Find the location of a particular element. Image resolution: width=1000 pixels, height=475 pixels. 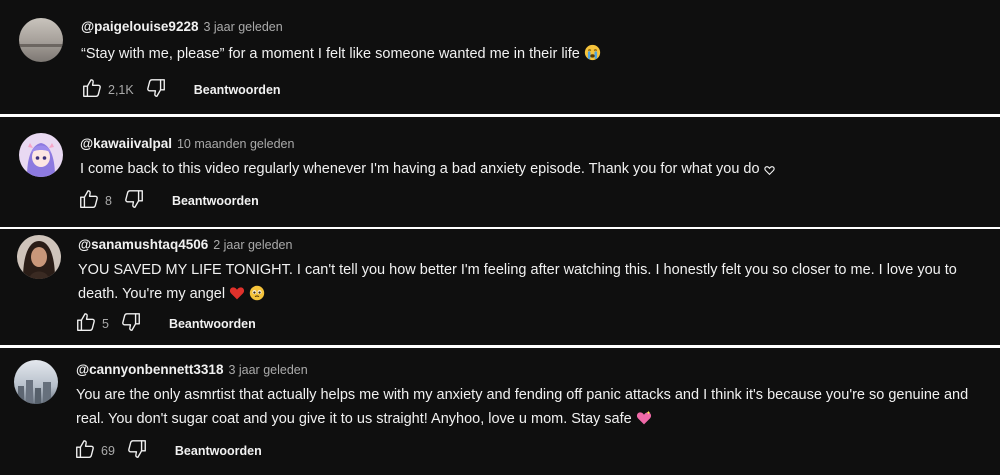

comment-actions: 69 Beantwoorden is located at coordinates (167, 451).